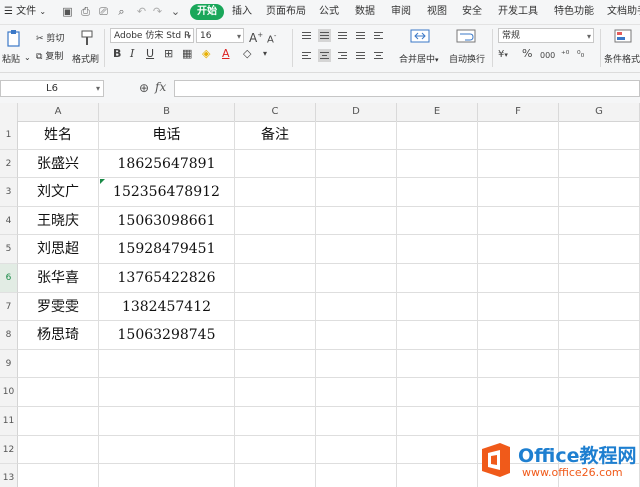 The image size is (640, 487). What do you see at coordinates (141, 11) in the screenshot?
I see `undo-icon: ↶` at bounding box center [141, 11].